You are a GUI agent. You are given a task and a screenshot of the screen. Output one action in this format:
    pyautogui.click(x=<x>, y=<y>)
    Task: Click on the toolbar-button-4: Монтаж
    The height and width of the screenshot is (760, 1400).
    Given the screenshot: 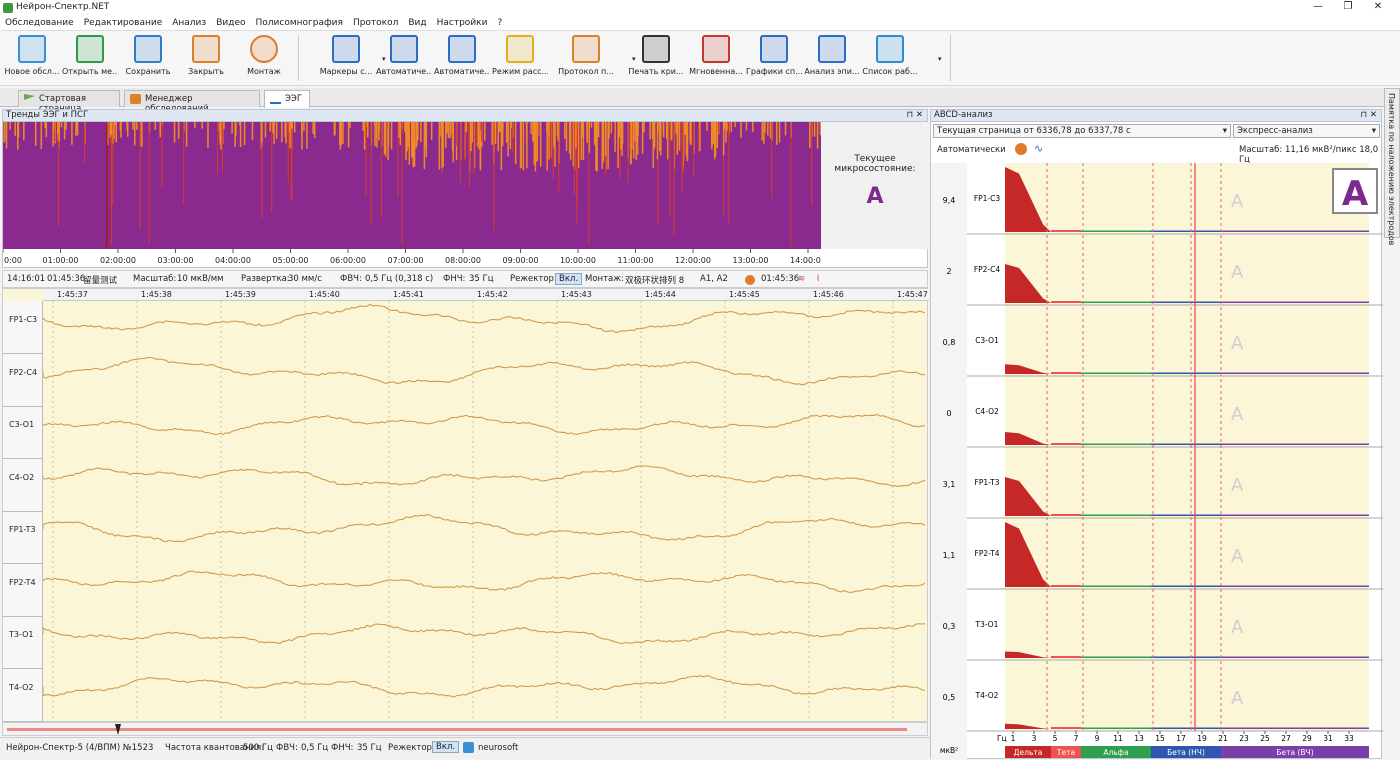 What is the action you would take?
    pyautogui.click(x=264, y=60)
    